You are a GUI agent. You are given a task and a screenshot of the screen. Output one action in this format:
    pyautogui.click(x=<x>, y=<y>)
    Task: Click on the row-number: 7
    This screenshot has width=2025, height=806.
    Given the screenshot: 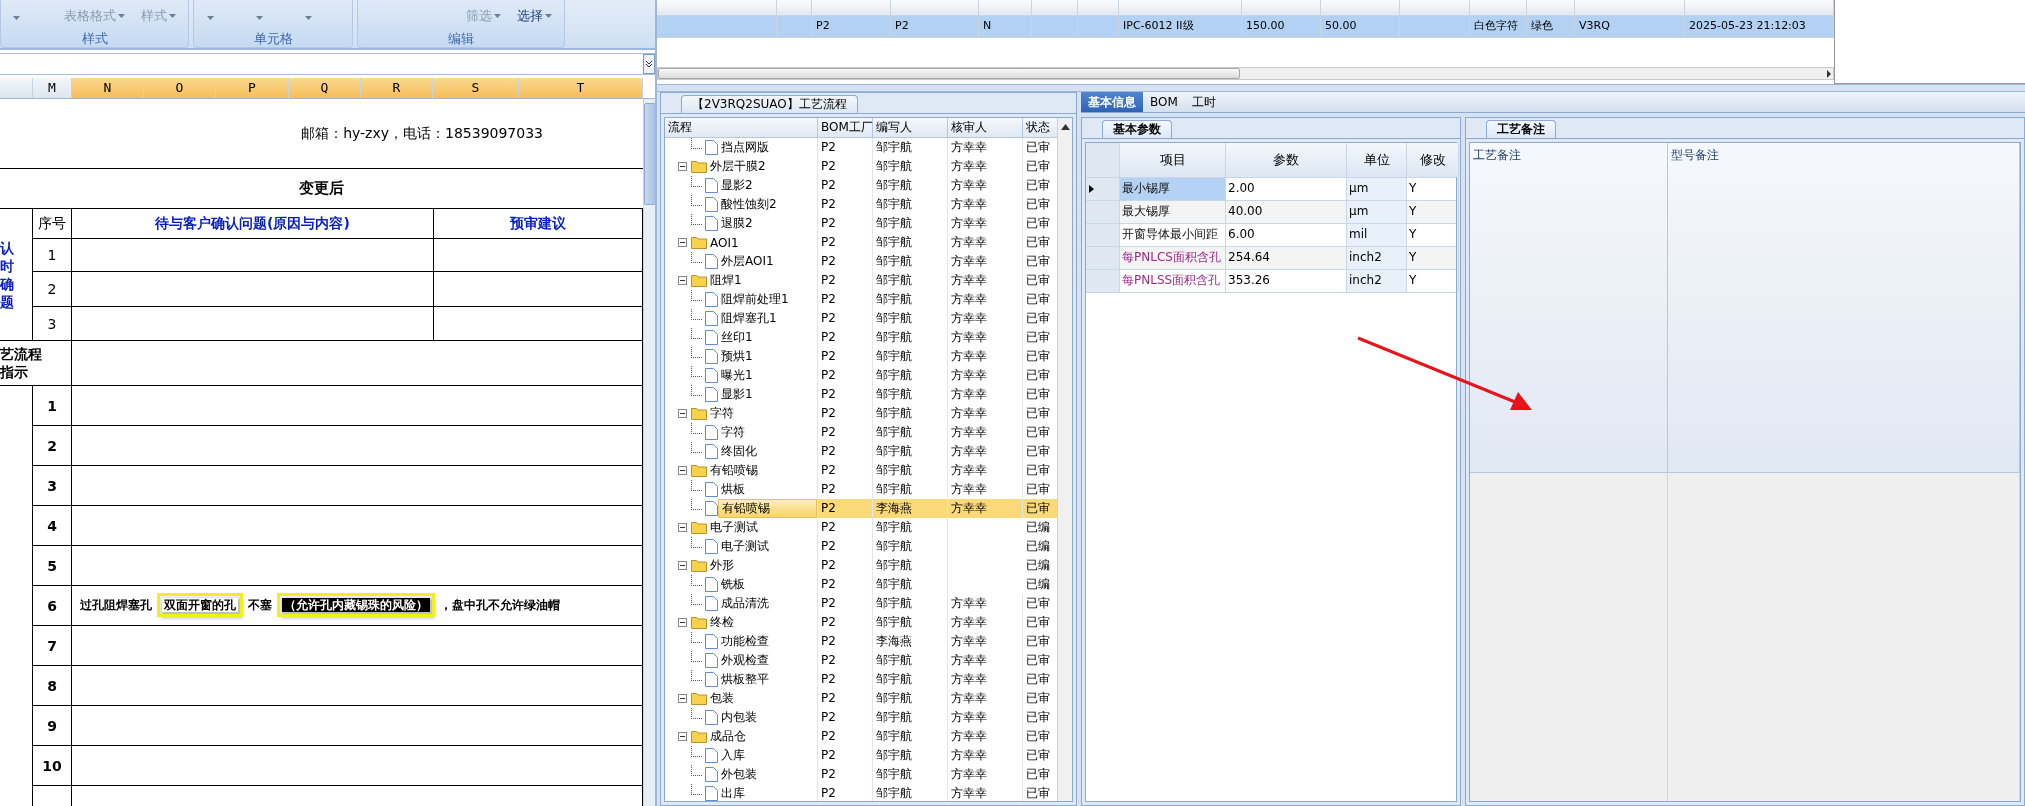 What is the action you would take?
    pyautogui.click(x=52, y=645)
    